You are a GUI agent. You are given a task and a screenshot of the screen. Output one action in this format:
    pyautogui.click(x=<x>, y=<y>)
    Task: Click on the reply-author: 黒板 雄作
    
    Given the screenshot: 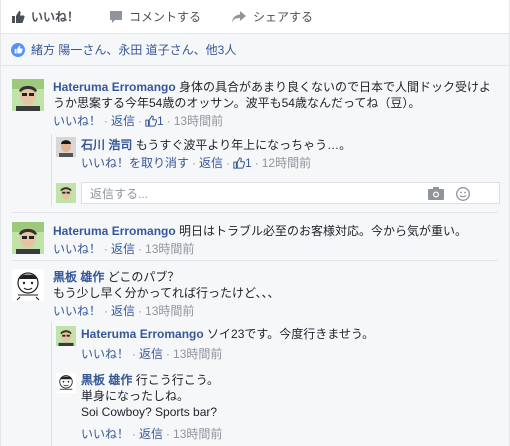 What is the action you would take?
    pyautogui.click(x=106, y=380)
    